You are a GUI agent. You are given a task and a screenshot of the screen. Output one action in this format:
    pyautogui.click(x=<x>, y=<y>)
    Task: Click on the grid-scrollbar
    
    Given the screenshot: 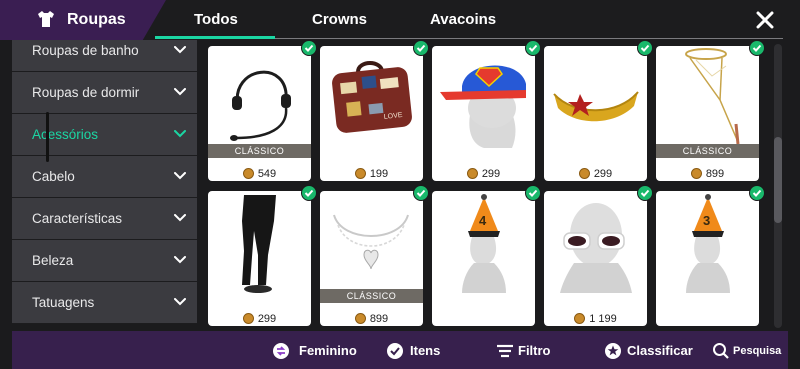 What is the action you would take?
    pyautogui.click(x=778, y=186)
    